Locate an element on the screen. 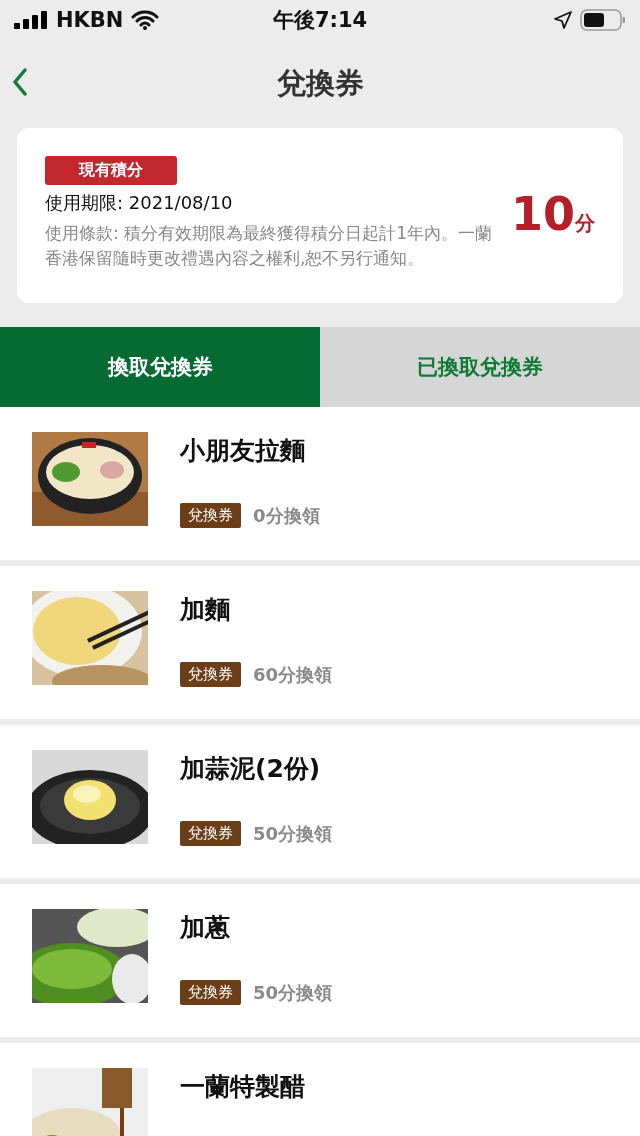 This screenshot has width=640, height=1136. chevron-left-icon is located at coordinates (20, 82).